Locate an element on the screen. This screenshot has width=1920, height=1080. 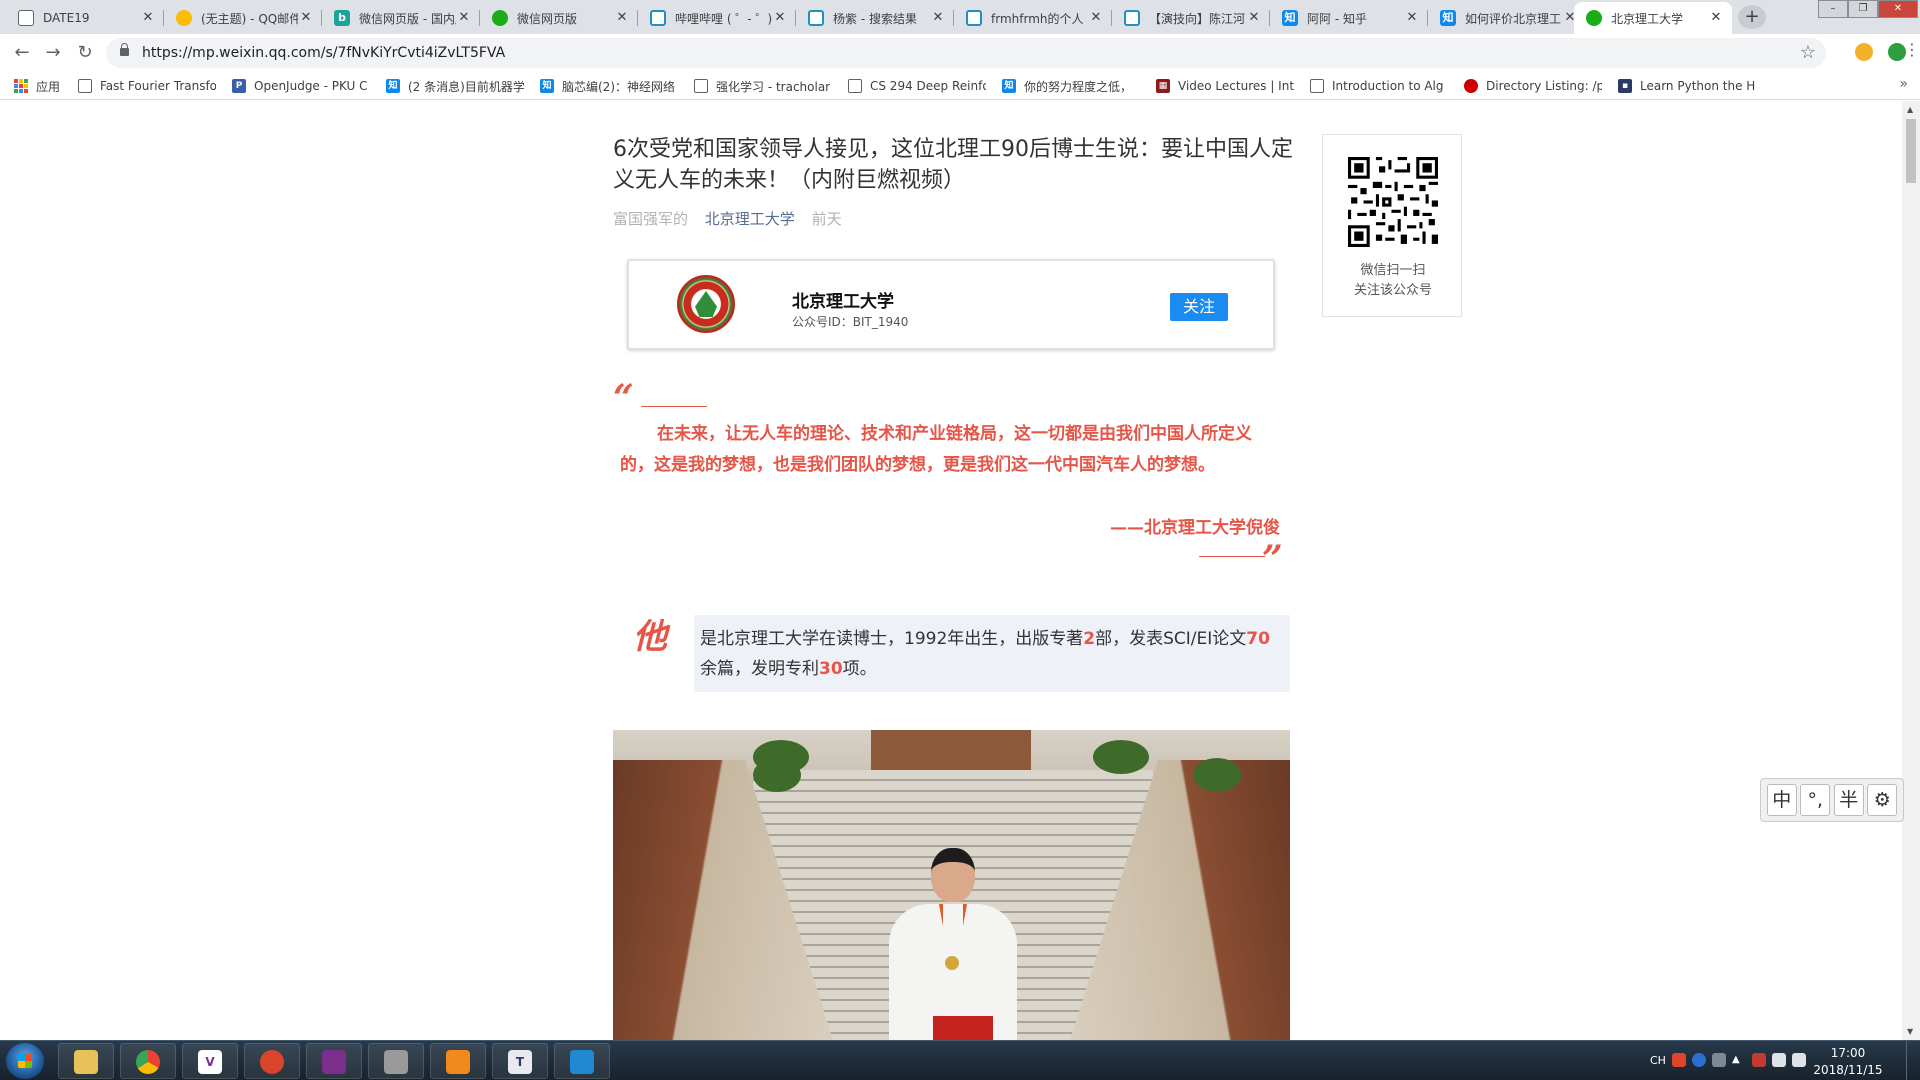
bookmark-cs294: CS 294 Deep Reinfo is located at coordinates (917, 86).